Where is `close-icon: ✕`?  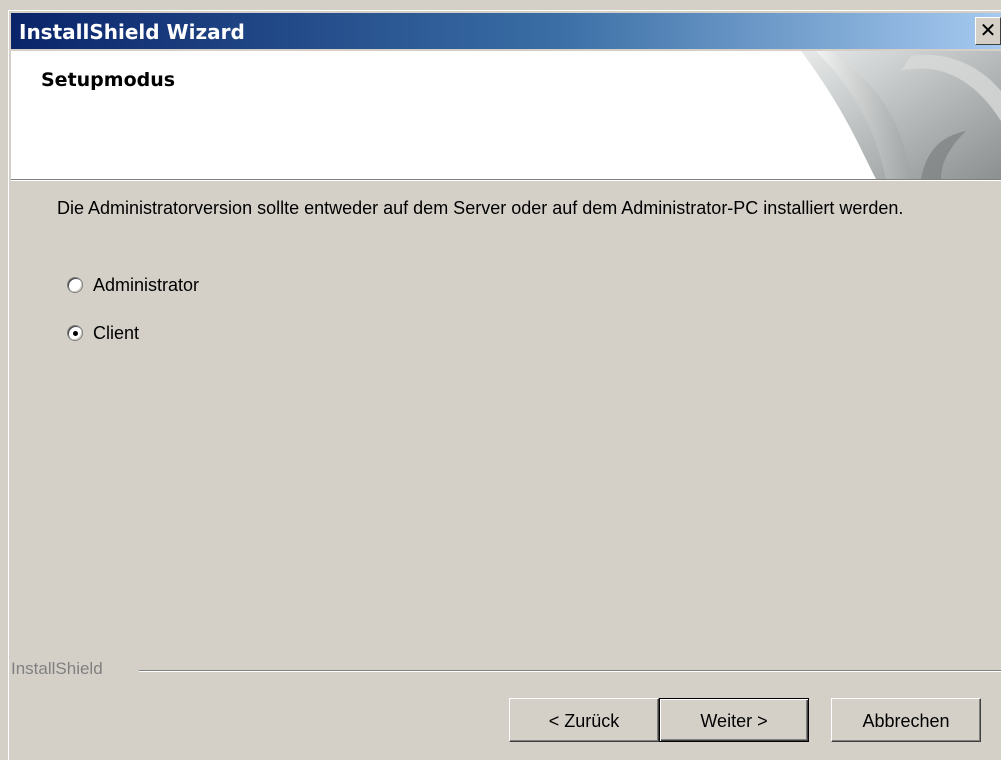 close-icon: ✕ is located at coordinates (988, 30).